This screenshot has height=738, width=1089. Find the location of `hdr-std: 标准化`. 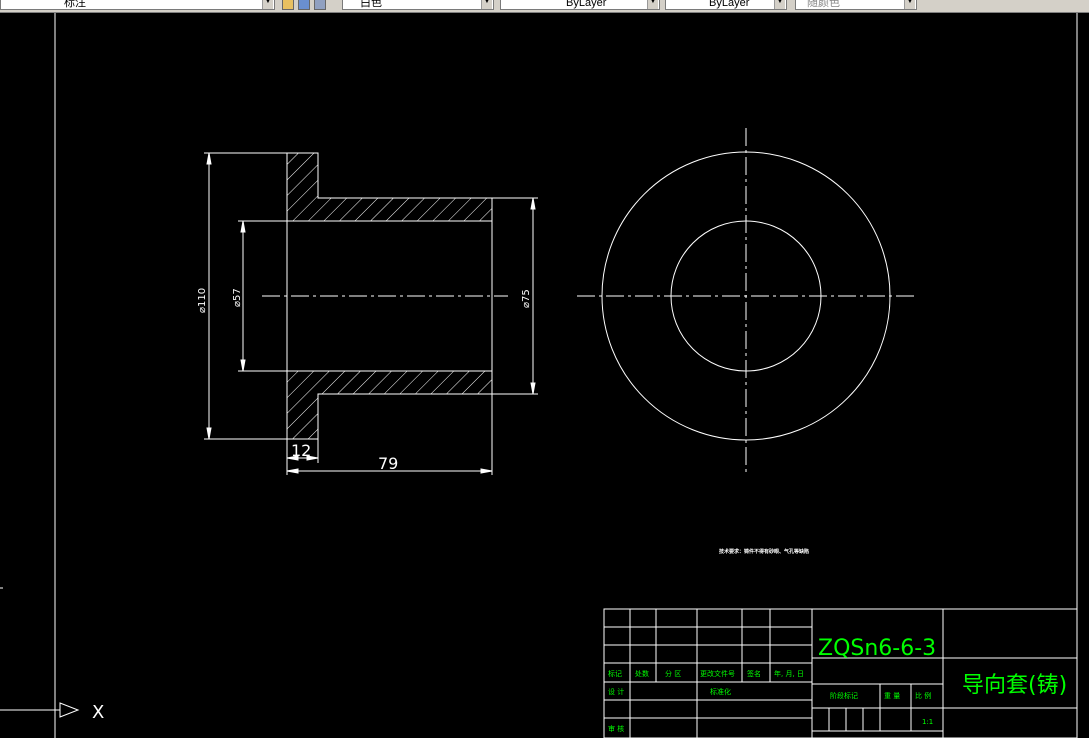

hdr-std: 标准化 is located at coordinates (720, 691).